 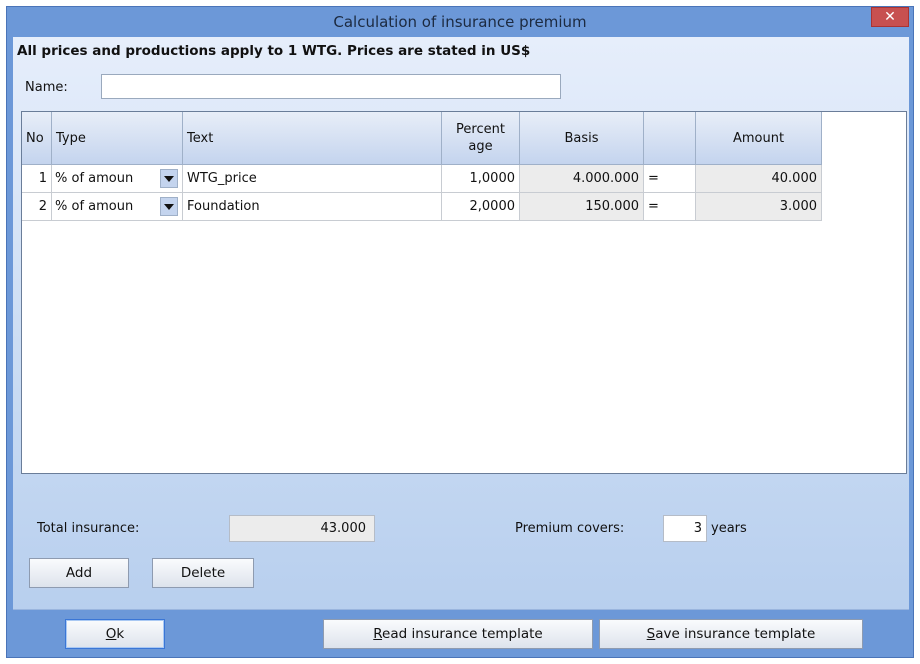 What do you see at coordinates (729, 528) in the screenshot?
I see `years-label: years` at bounding box center [729, 528].